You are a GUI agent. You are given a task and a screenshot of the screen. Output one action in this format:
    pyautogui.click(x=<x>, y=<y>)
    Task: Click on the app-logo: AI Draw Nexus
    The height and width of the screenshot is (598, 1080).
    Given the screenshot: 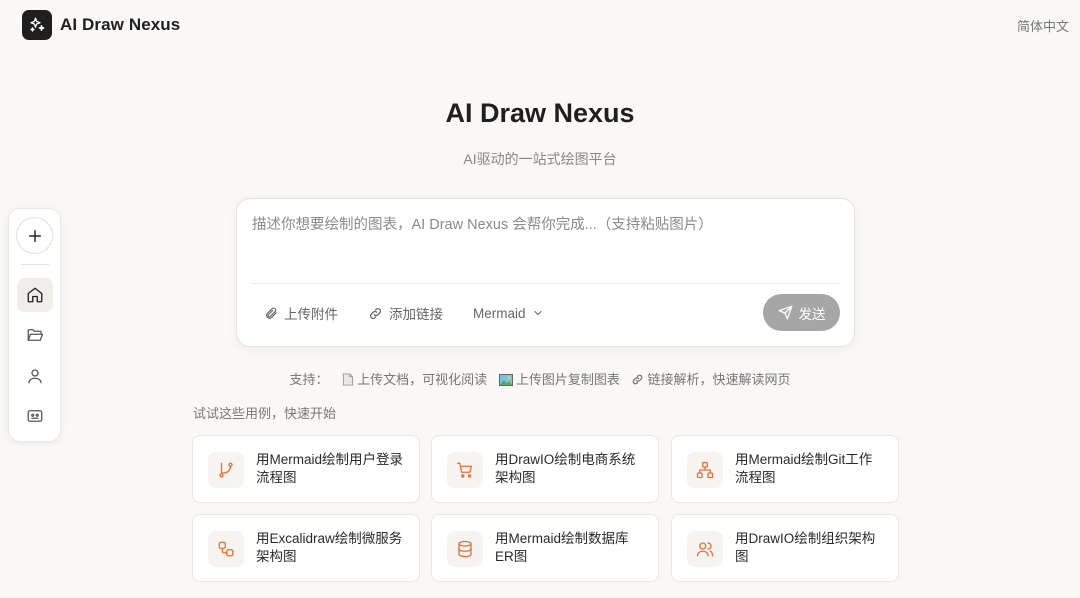 What is the action you would take?
    pyautogui.click(x=101, y=25)
    